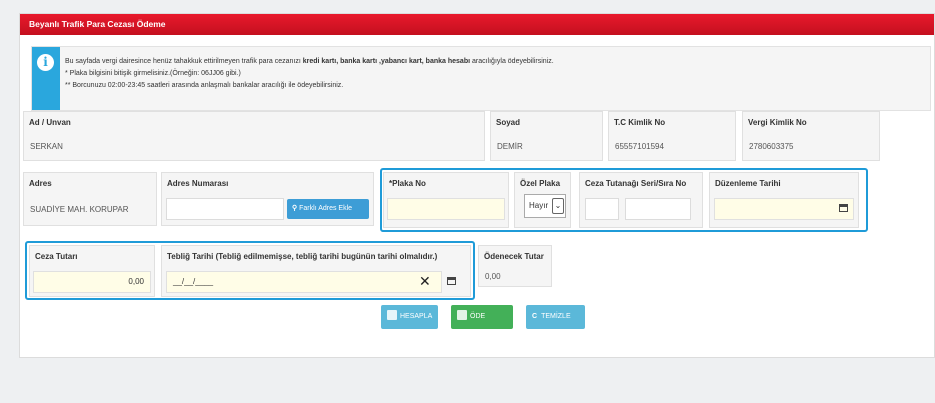 The image size is (935, 403). I want to click on adres-numarasi-input, so click(225, 209).